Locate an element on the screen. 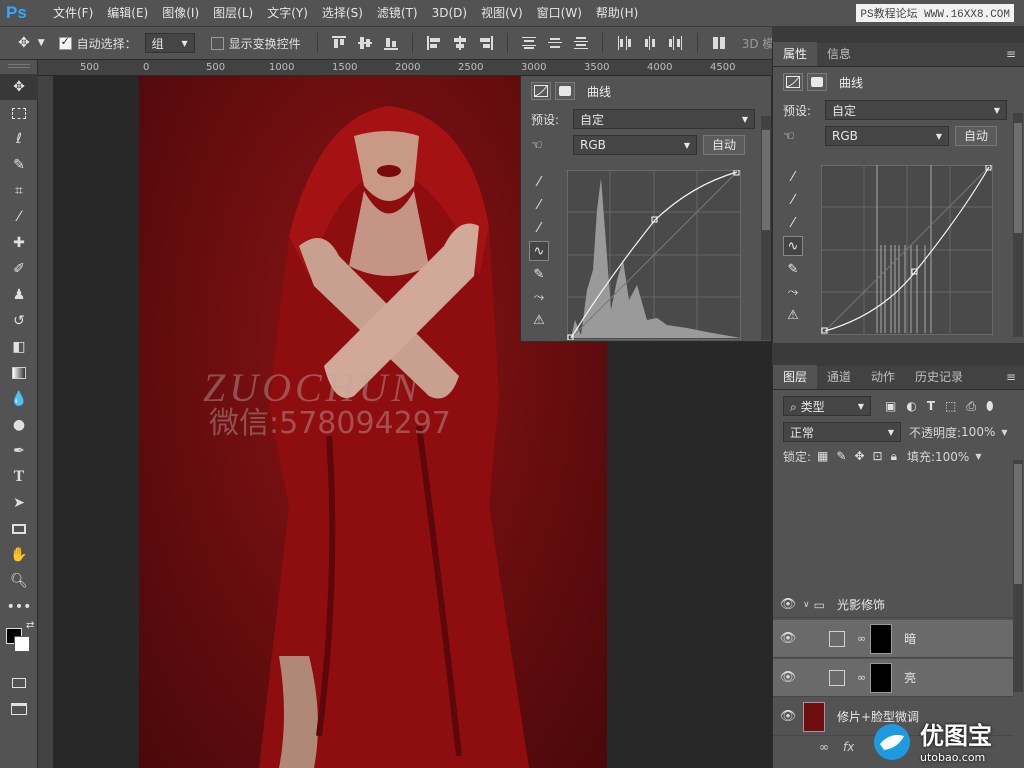  auto-align-icon is located at coordinates (719, 43).